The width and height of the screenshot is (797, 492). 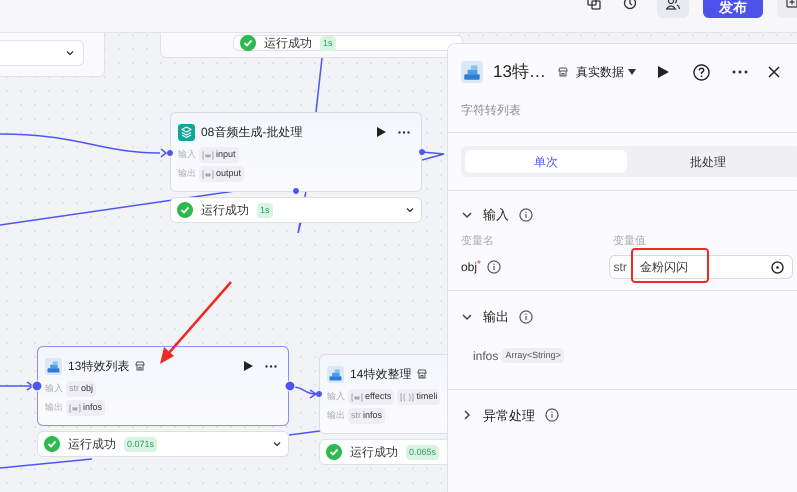 I want to click on history-icon, so click(x=630, y=5).